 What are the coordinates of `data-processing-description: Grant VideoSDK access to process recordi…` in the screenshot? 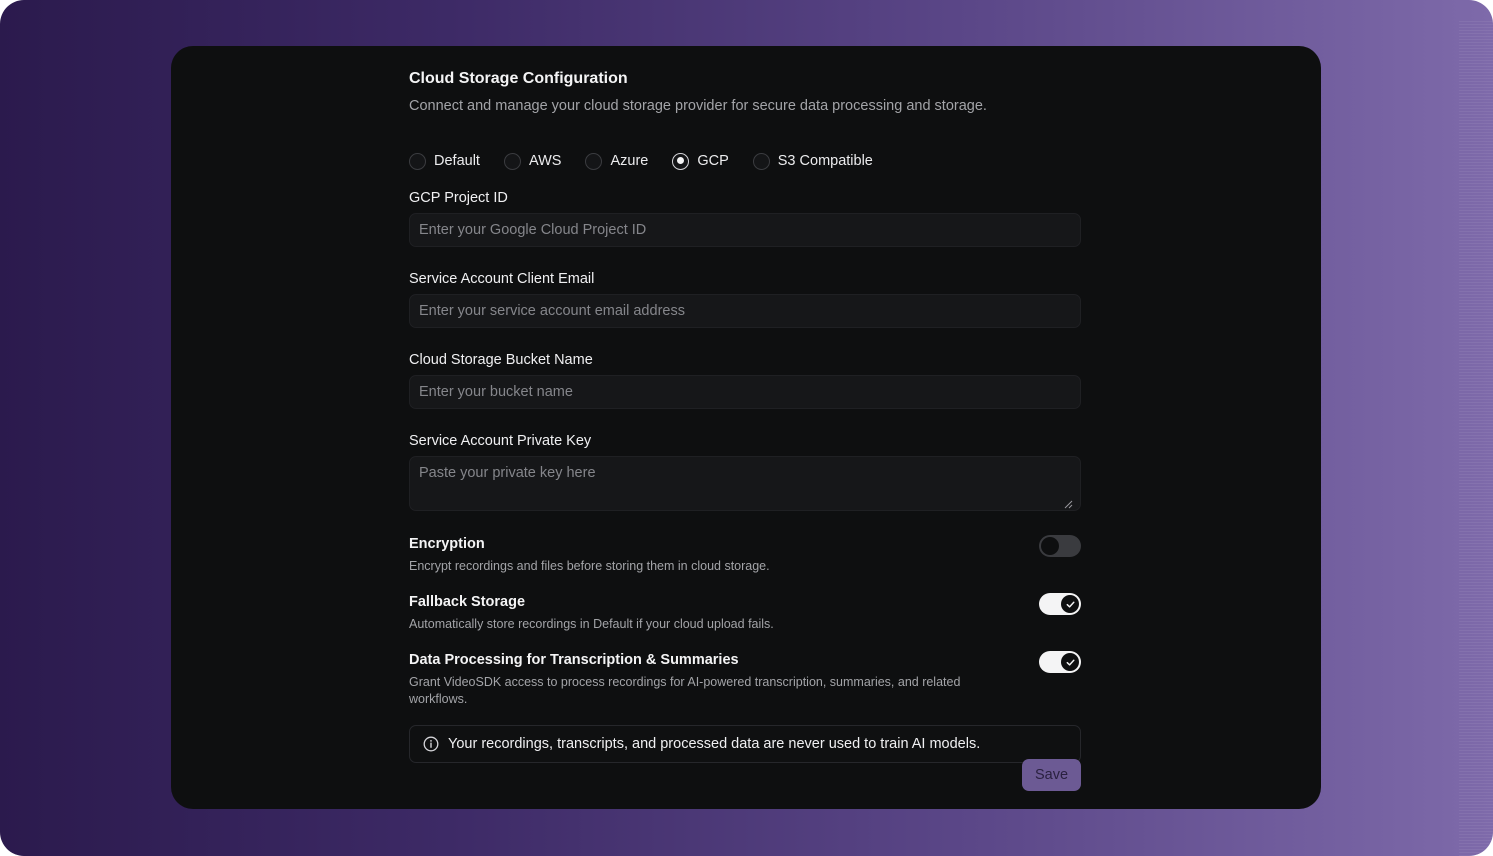 It's located at (685, 690).